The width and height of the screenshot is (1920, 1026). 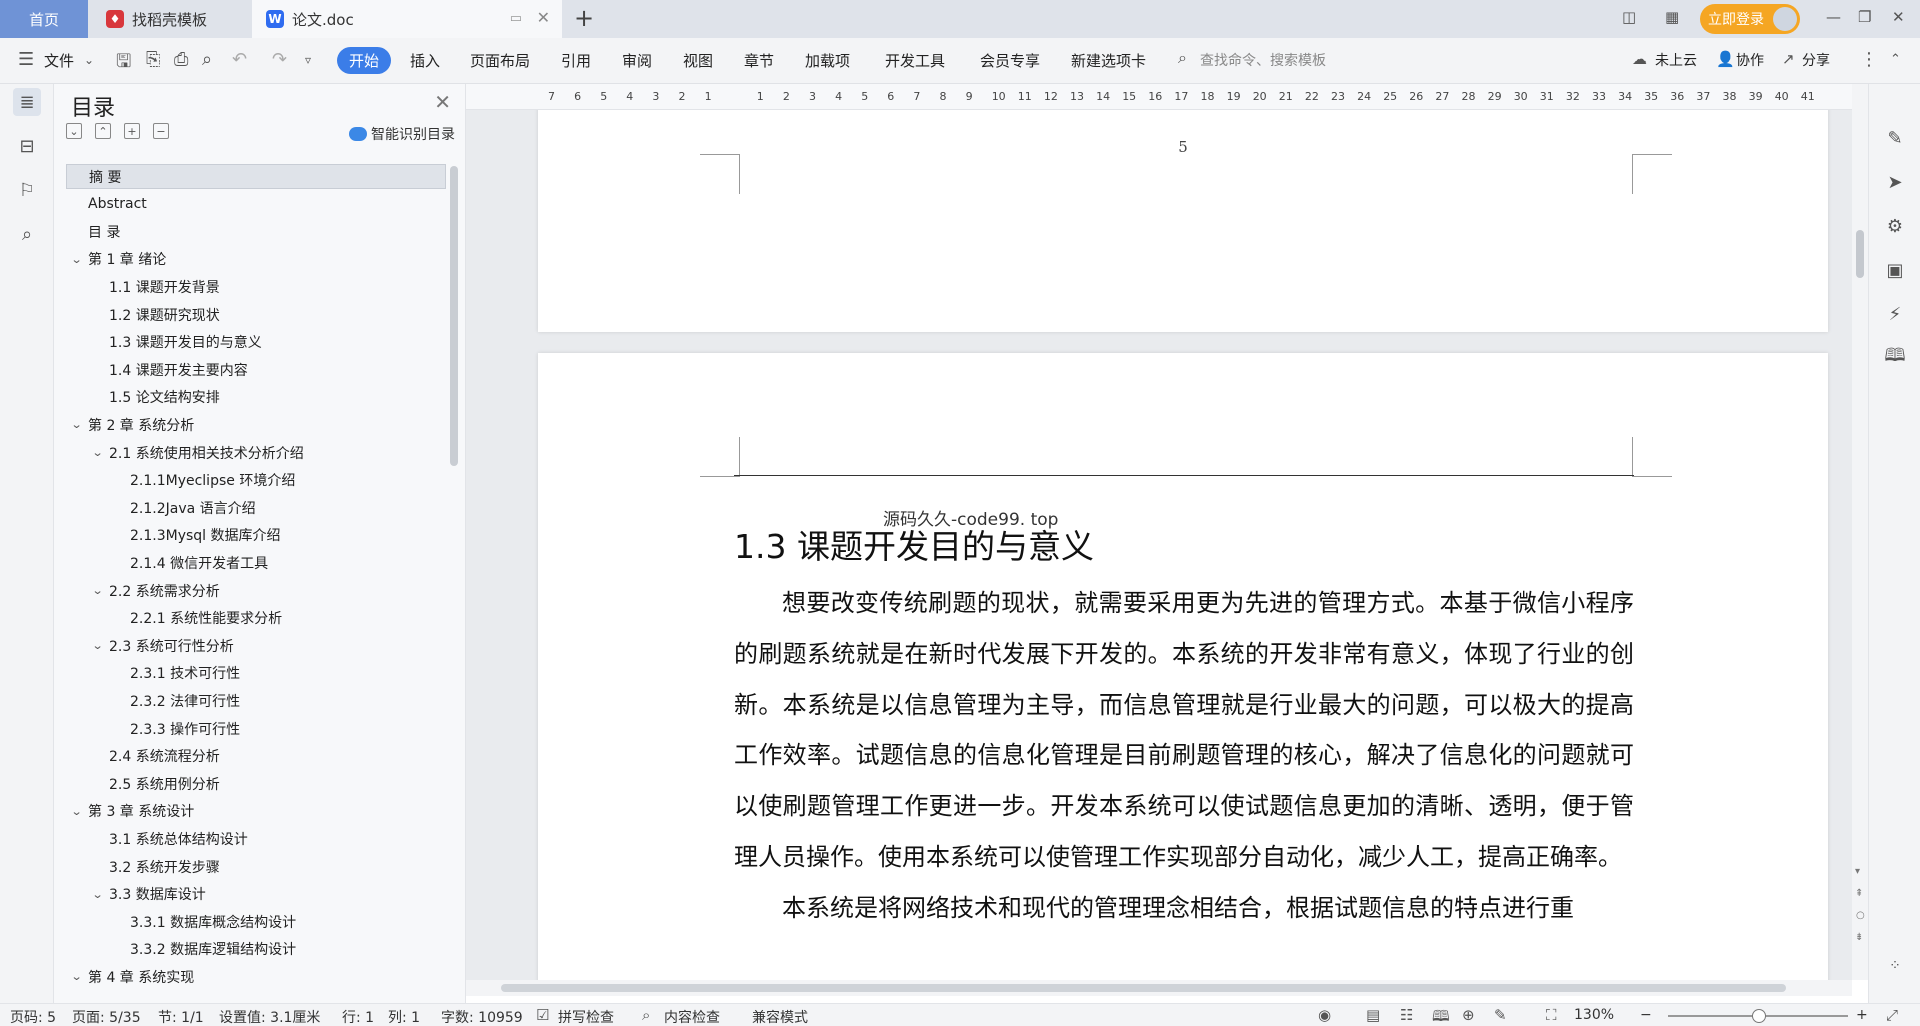 What do you see at coordinates (1324, 1015) in the screenshot?
I see `eye-protect-icon: ◉` at bounding box center [1324, 1015].